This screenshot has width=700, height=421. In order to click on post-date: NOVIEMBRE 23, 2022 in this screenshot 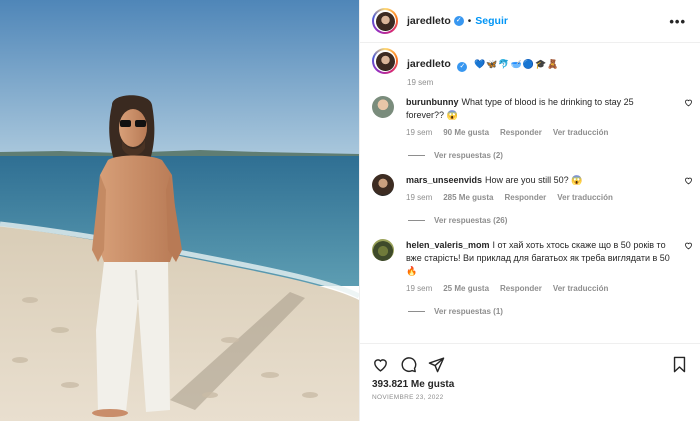, I will do `click(530, 397)`.